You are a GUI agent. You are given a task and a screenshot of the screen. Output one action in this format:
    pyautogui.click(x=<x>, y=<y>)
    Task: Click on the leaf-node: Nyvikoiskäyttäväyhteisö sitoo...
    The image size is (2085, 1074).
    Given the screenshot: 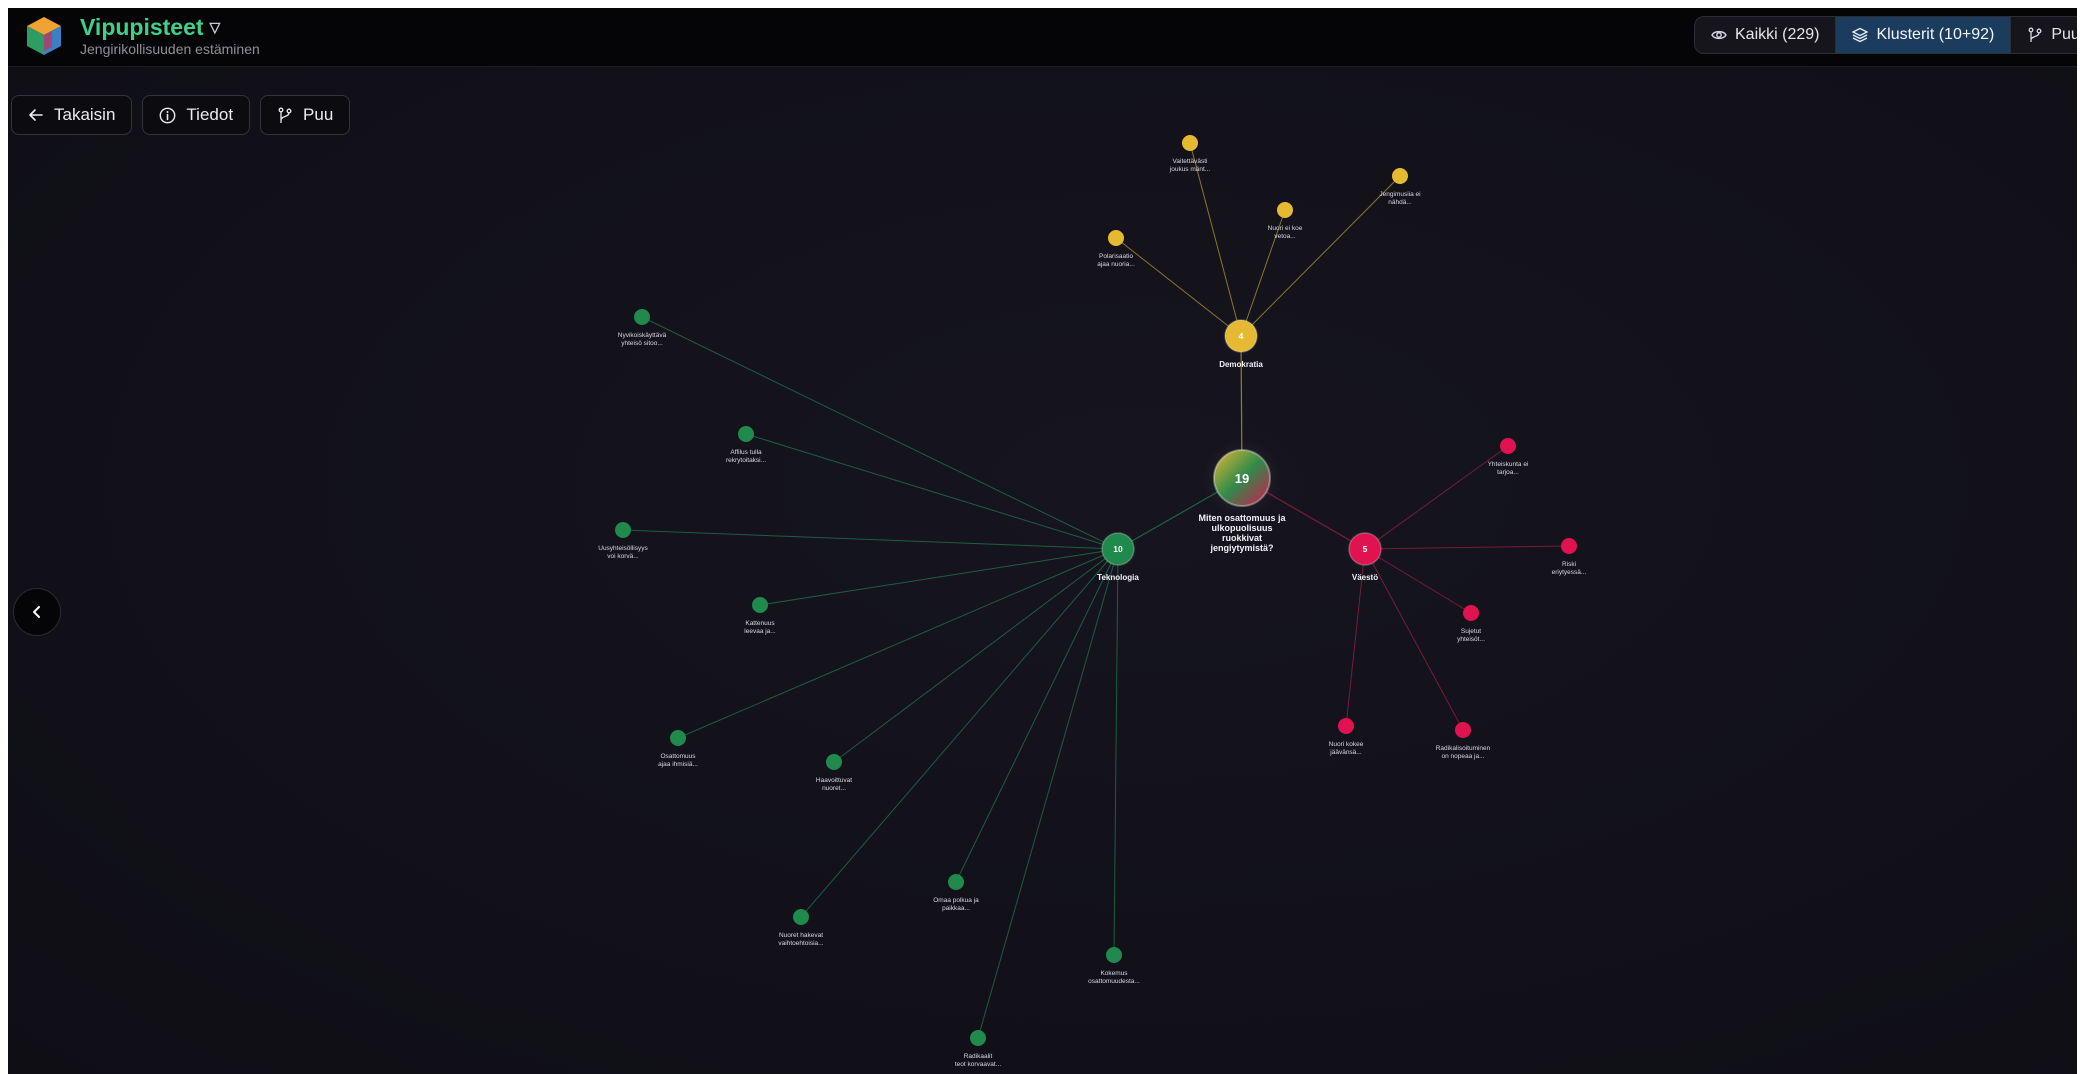 What is the action you would take?
    pyautogui.click(x=642, y=328)
    